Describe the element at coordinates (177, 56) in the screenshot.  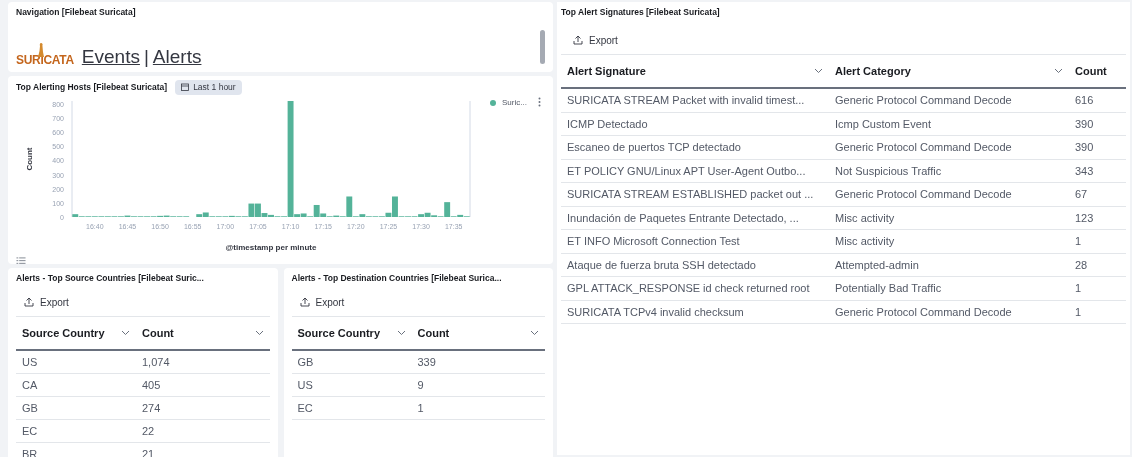
I see `alerts-link: Alerts` at that location.